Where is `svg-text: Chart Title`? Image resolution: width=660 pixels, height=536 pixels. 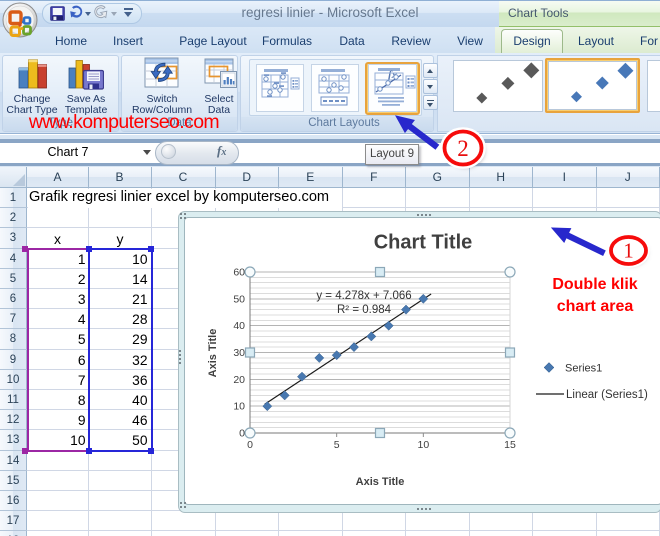
svg-text: Chart Title is located at coordinates (423, 243).